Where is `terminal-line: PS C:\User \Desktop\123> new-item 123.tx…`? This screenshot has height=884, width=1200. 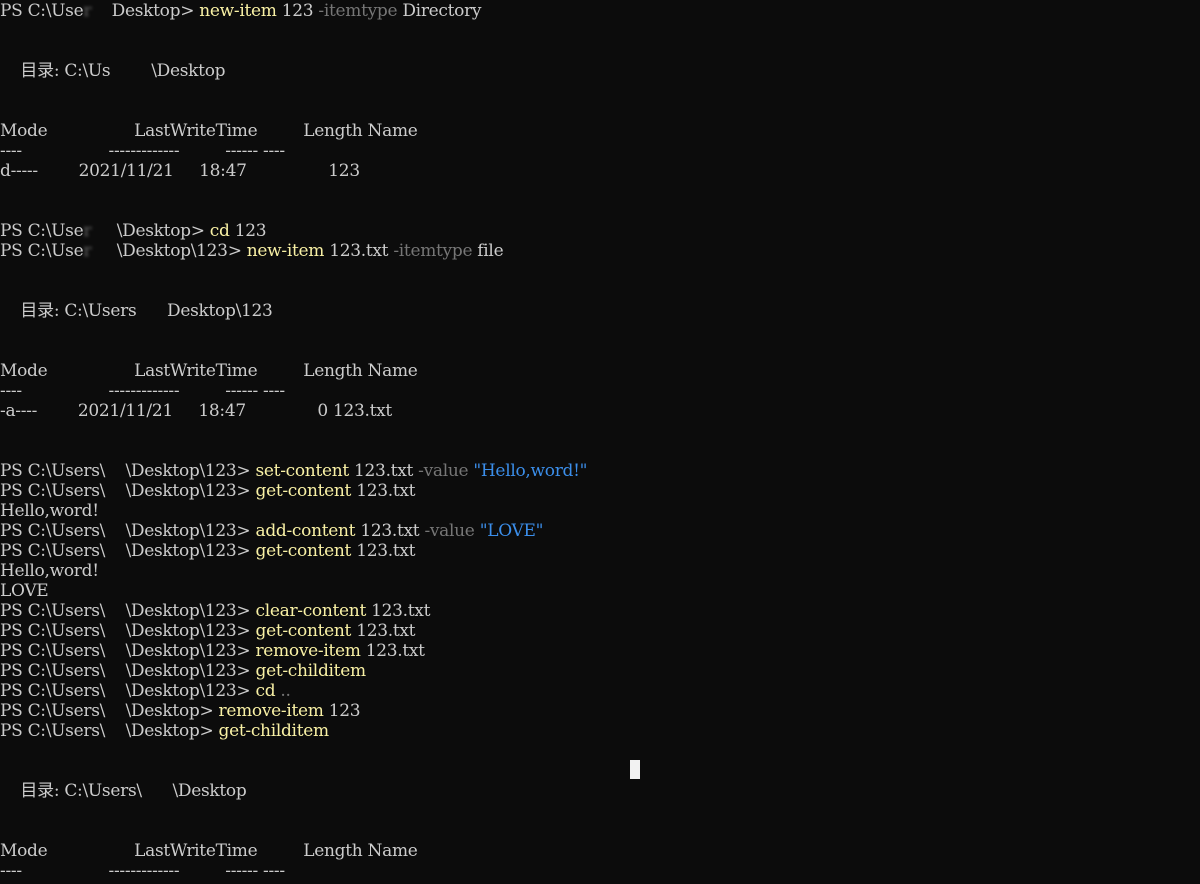 terminal-line: PS C:\User \Desktop\123> new-item 123.tx… is located at coordinates (252, 251).